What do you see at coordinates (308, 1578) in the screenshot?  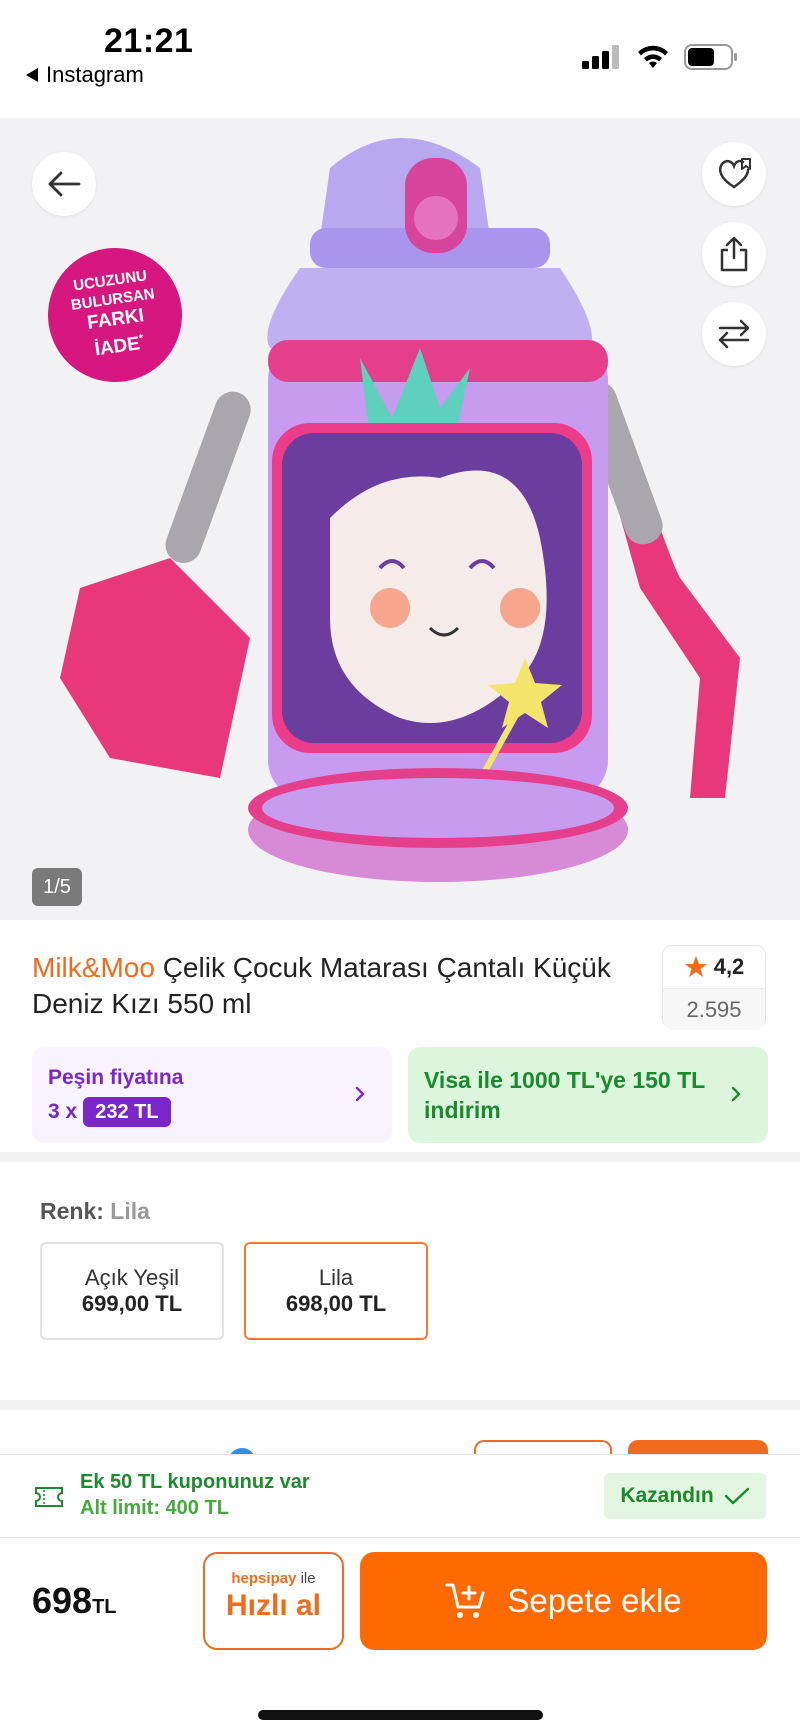 I see `quick-ile: ile` at bounding box center [308, 1578].